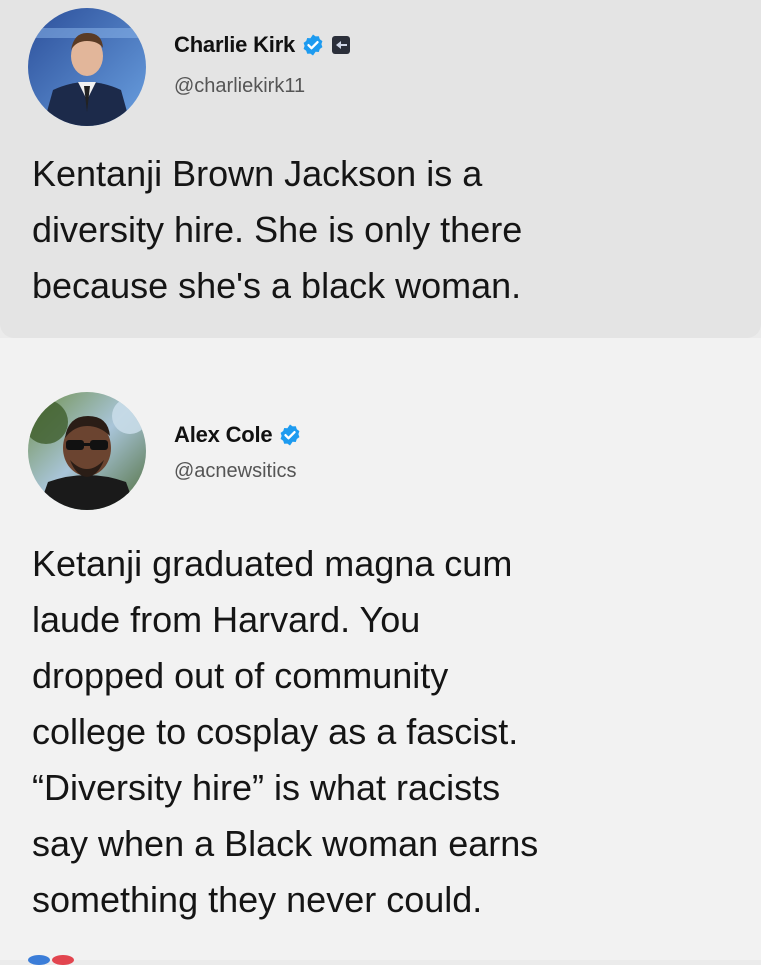  I want to click on author-display-name: Charlie Kirk, so click(234, 45).